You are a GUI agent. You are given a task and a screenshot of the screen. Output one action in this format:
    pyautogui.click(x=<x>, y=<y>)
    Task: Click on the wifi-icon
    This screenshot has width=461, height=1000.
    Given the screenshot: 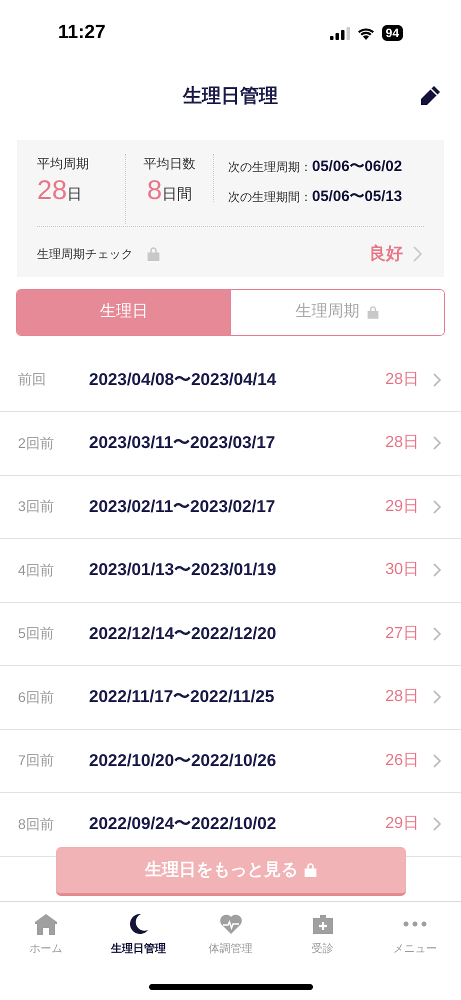 What is the action you would take?
    pyautogui.click(x=365, y=33)
    